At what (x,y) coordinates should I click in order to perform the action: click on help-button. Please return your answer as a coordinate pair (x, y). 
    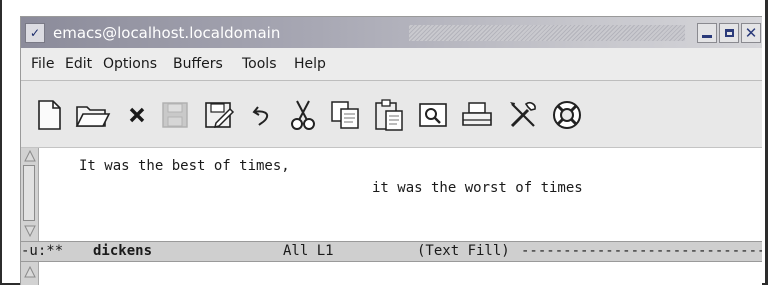
    Looking at the image, I should click on (567, 115).